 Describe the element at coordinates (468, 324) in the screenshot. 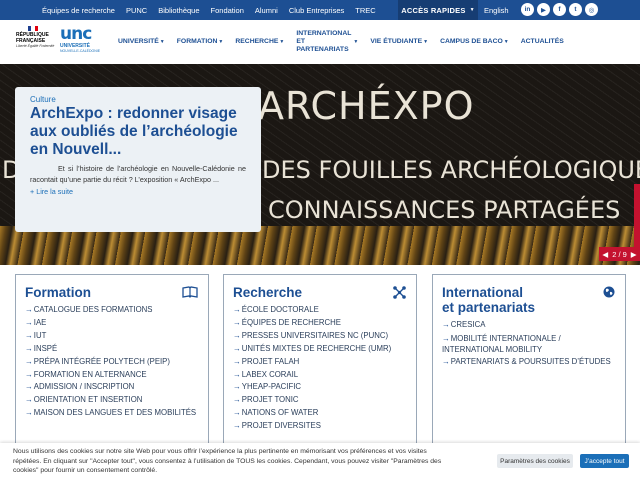

I see `list-item-label: CRESICA` at that location.